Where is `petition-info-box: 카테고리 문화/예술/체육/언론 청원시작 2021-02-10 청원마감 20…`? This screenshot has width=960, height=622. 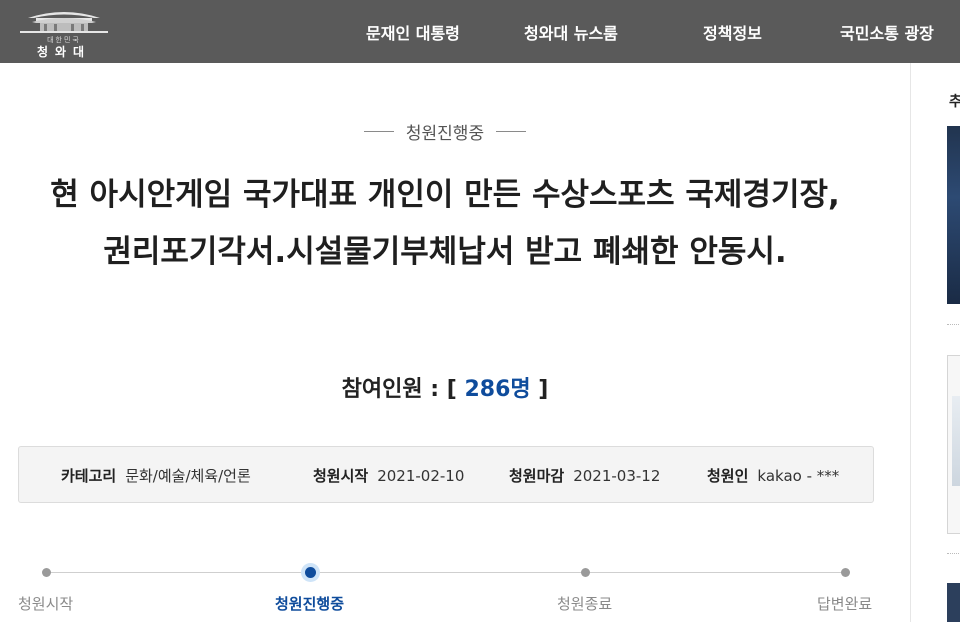
petition-info-box: 카테고리 문화/예술/체육/언론 청원시작 2021-02-10 청원마감 20… is located at coordinates (446, 474).